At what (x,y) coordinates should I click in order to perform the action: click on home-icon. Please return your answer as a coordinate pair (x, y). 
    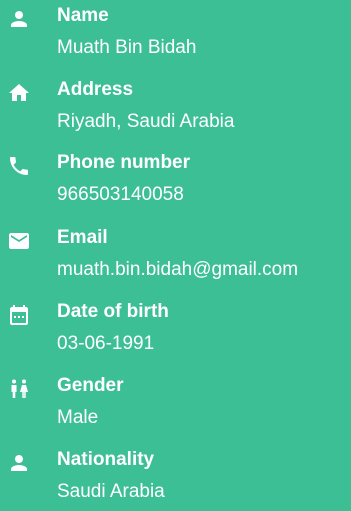
    Looking at the image, I should click on (19, 93).